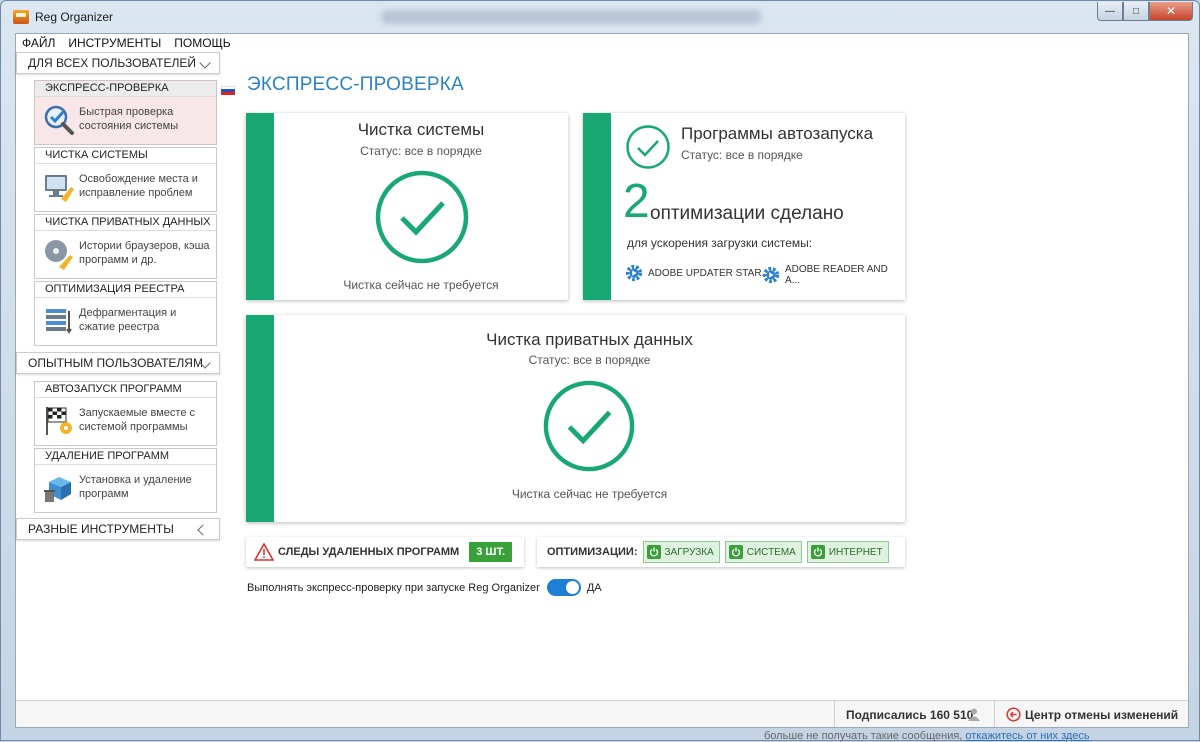  Describe the element at coordinates (369, 552) in the screenshot. I see `leftovers-label: СЛЕДЫ УДАЛЕННЫХ ПРОГРАММ` at that location.